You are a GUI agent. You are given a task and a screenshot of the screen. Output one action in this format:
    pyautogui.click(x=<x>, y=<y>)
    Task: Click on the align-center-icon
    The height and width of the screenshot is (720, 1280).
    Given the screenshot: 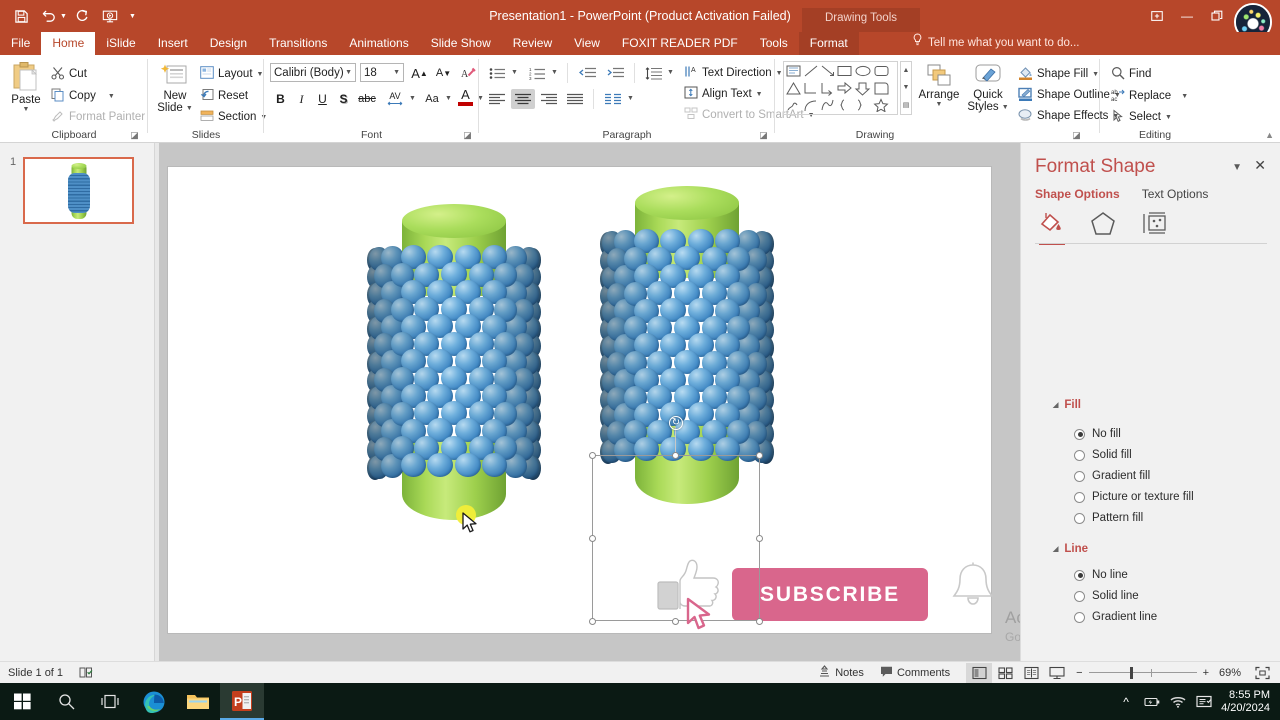 What is the action you would take?
    pyautogui.click(x=523, y=99)
    